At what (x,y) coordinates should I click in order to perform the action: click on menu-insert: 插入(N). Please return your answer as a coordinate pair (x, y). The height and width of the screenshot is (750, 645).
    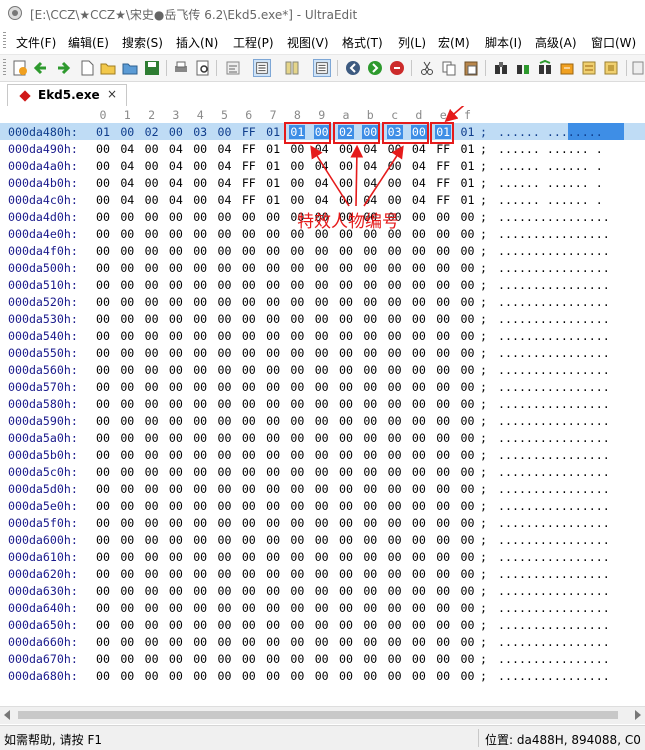
    Looking at the image, I should click on (197, 42).